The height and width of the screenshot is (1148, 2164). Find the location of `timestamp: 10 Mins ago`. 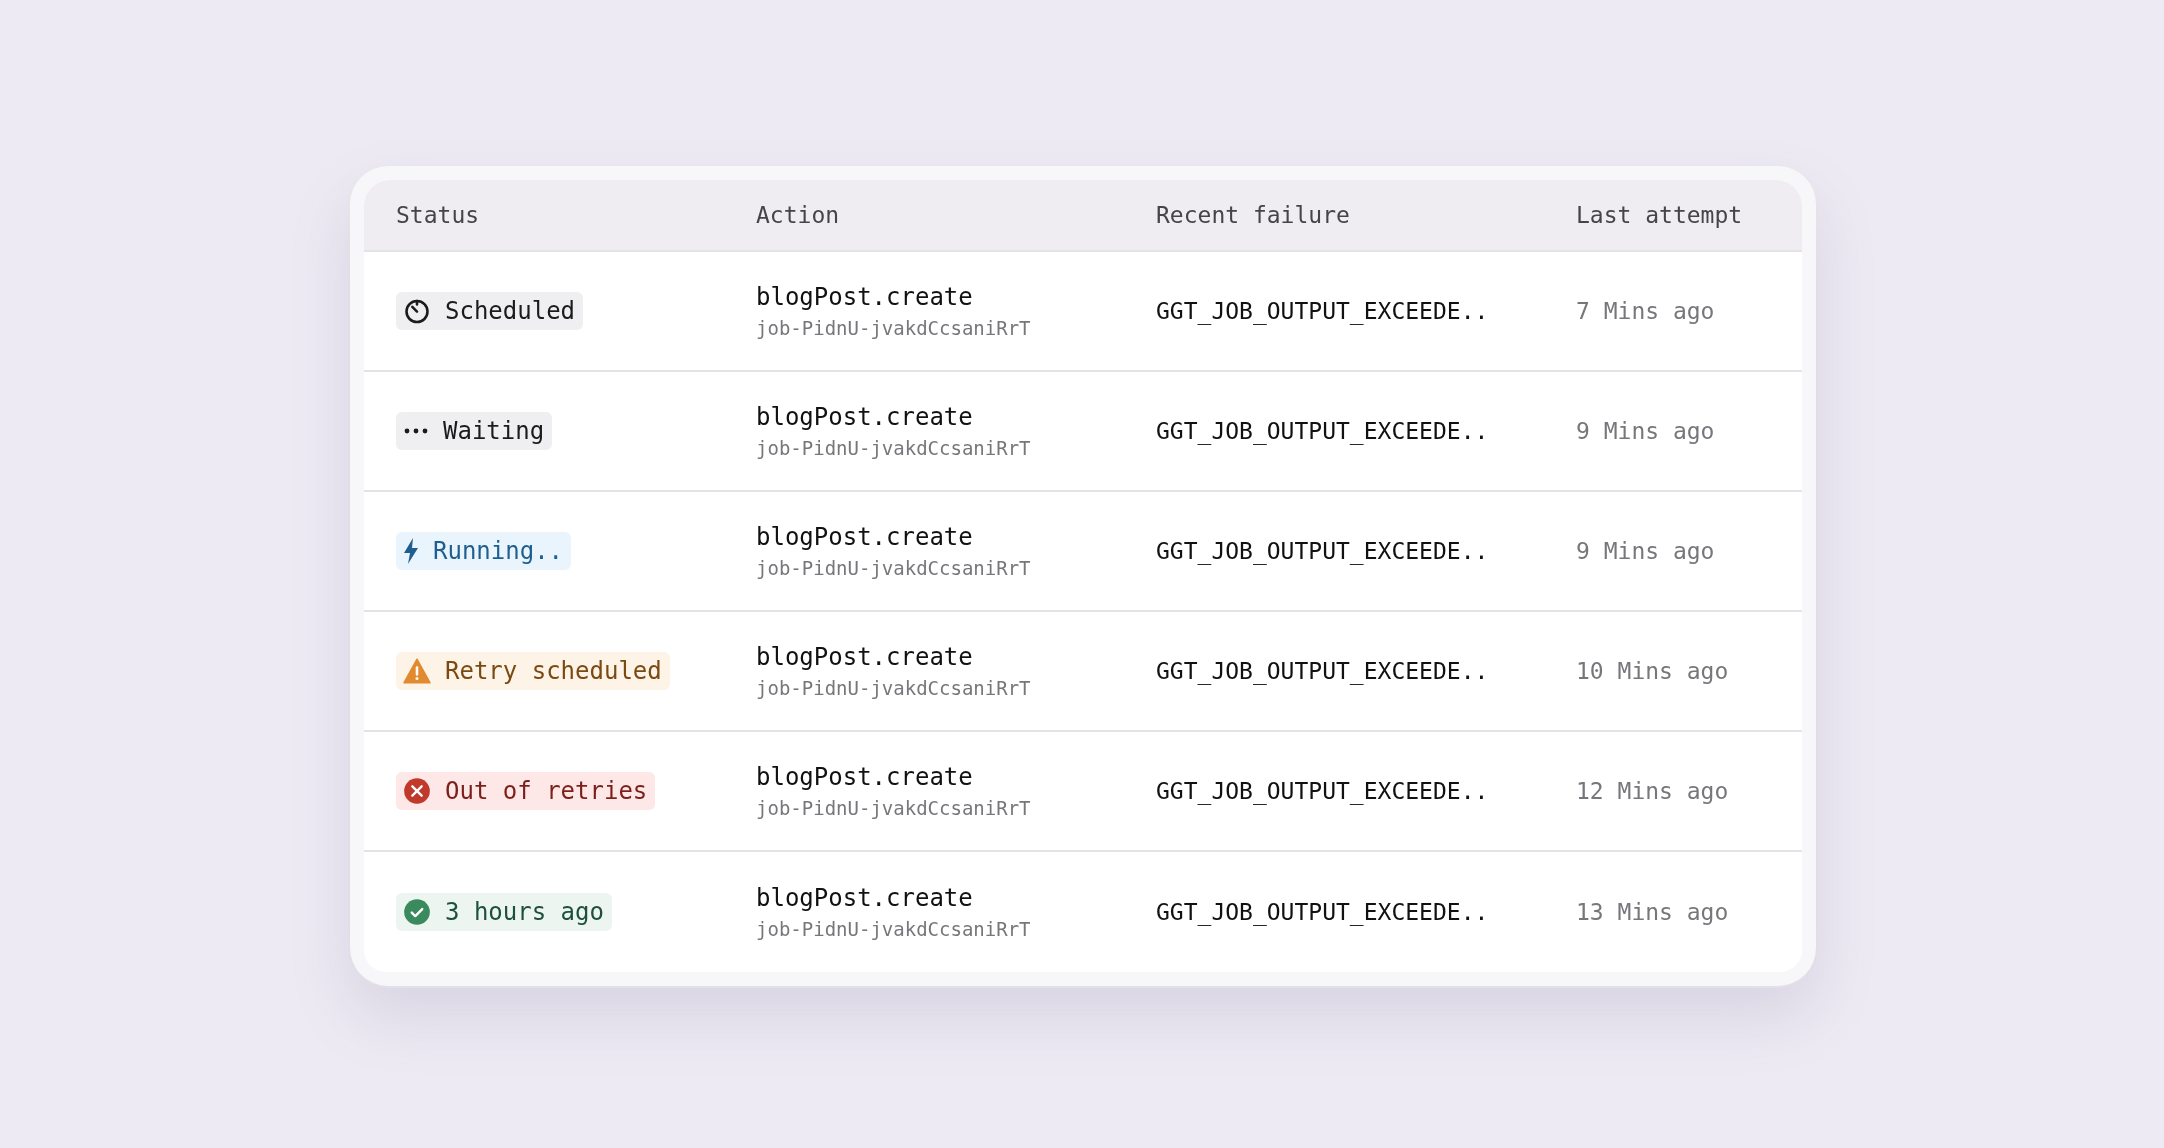

timestamp: 10 Mins ago is located at coordinates (1652, 671).